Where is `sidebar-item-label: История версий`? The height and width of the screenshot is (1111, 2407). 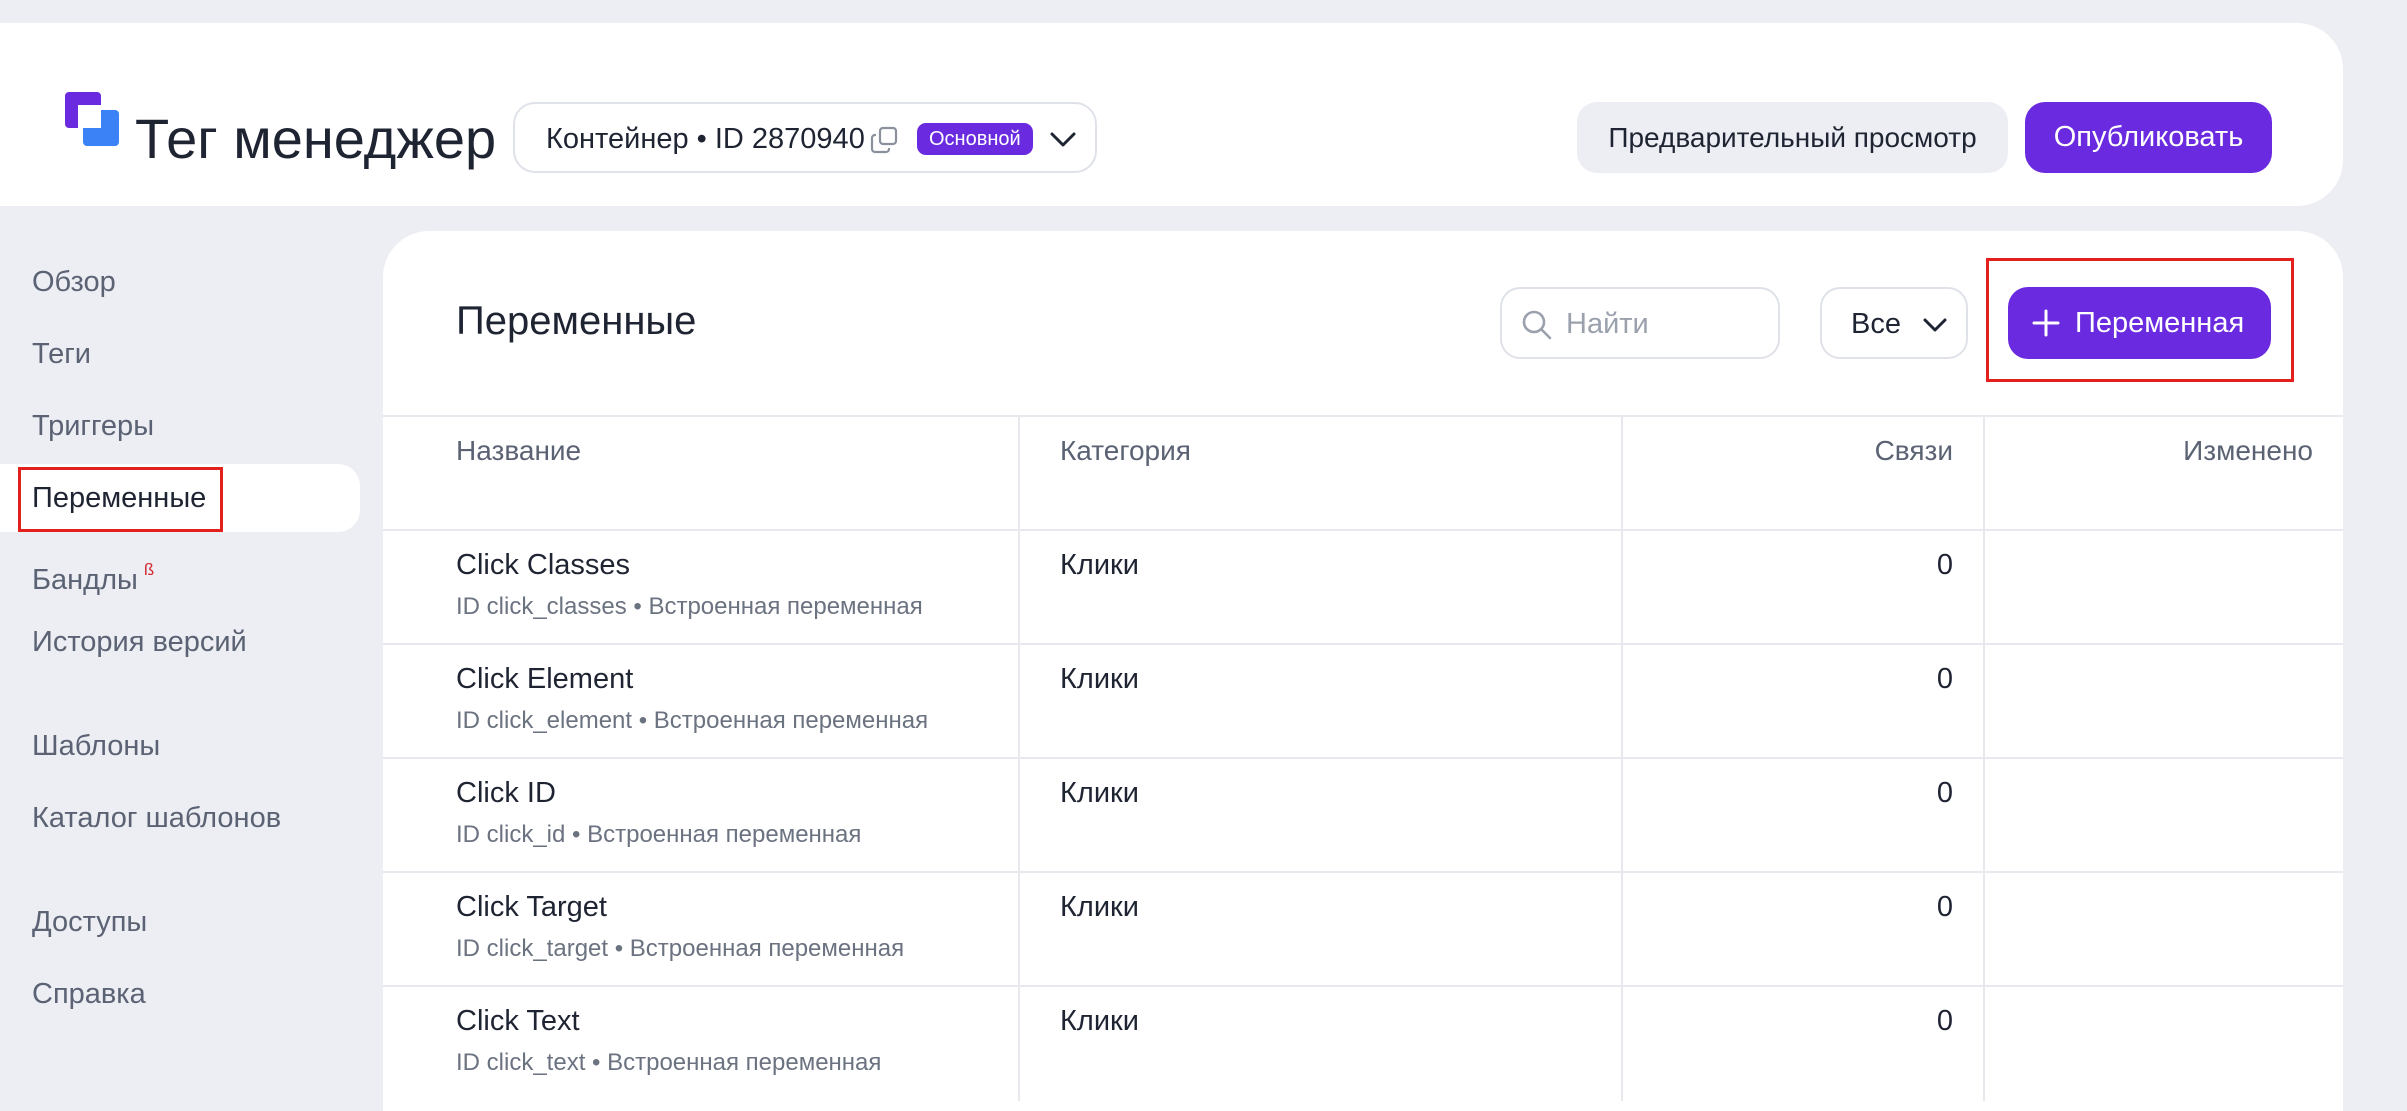 sidebar-item-label: История версий is located at coordinates (139, 642).